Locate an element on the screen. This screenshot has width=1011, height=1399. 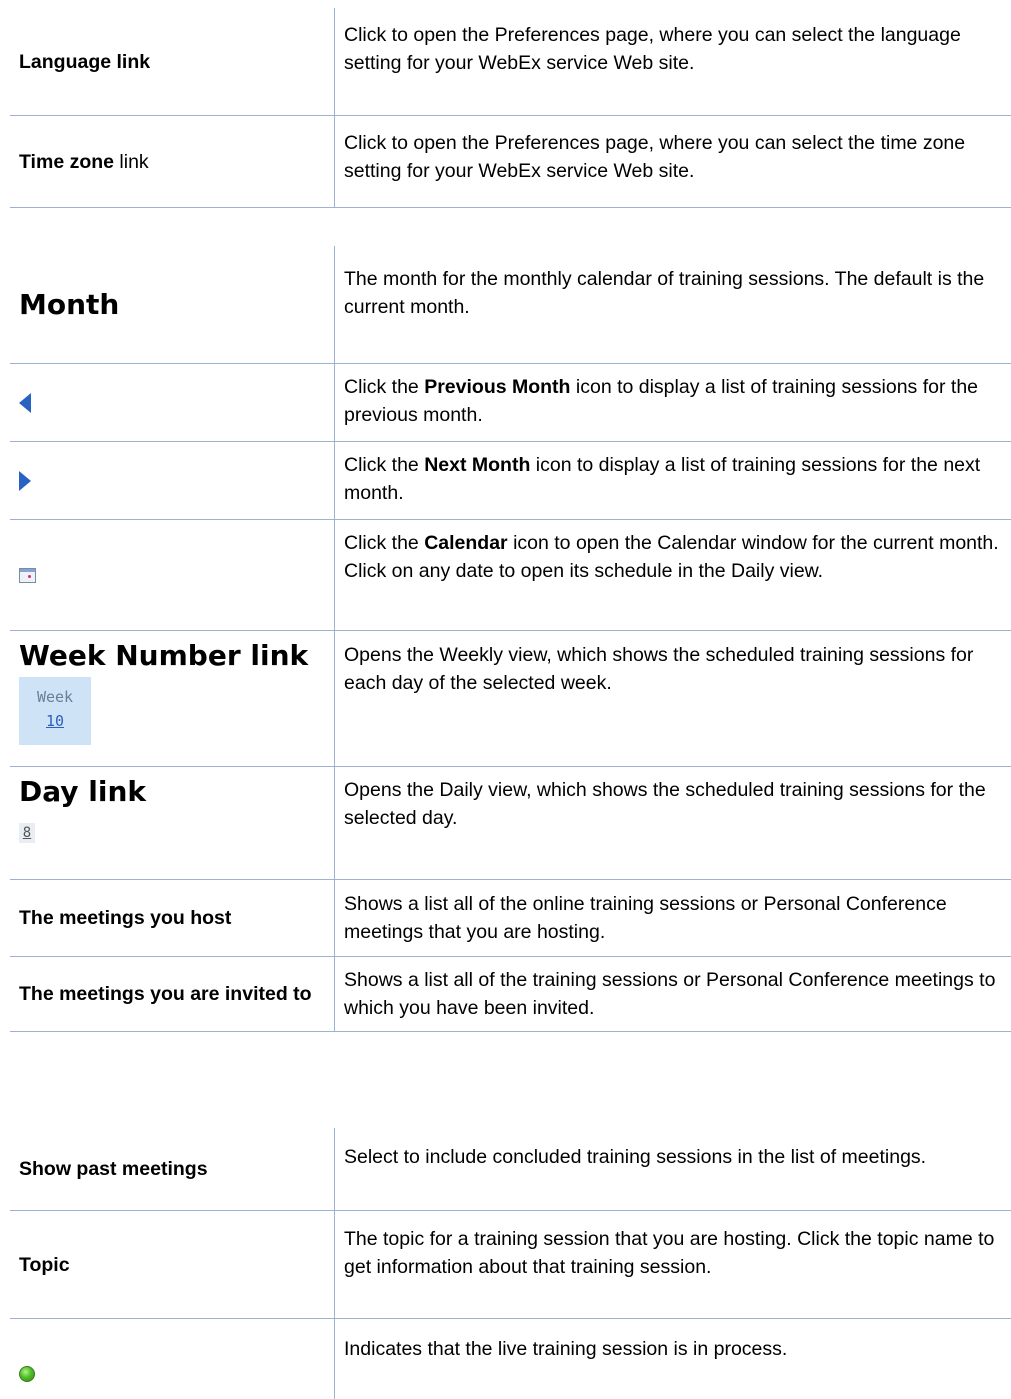
row-label: Month is located at coordinates (69, 304).